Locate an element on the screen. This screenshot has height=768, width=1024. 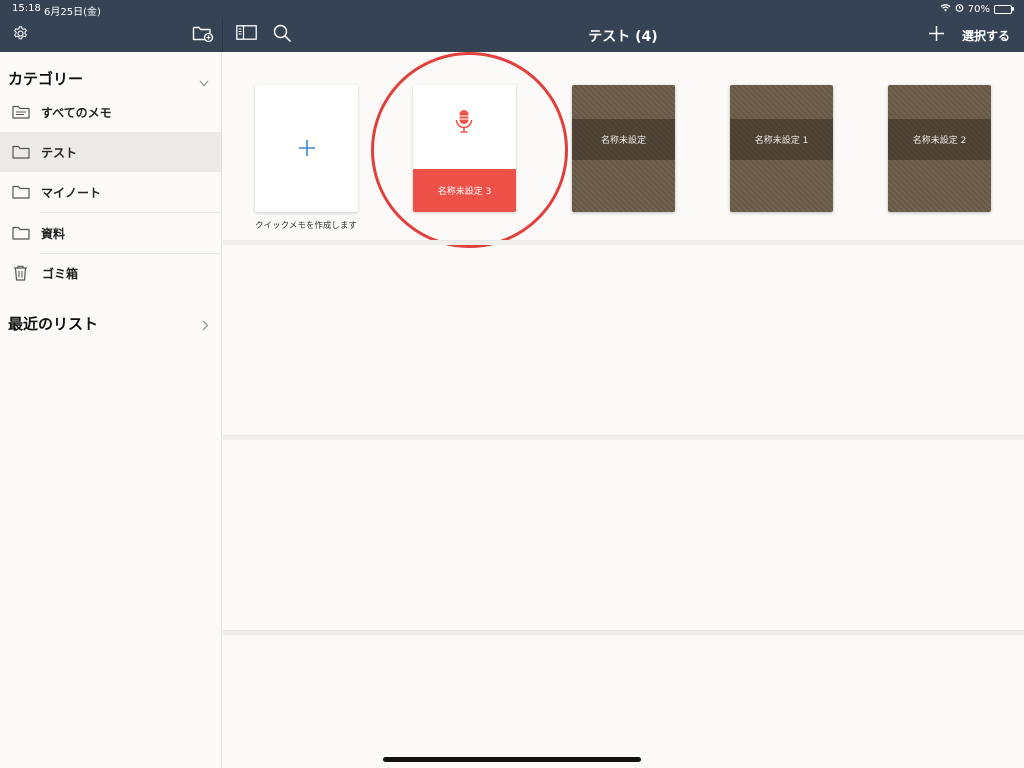
notebook-card: 名称未設定 1 is located at coordinates (781, 148).